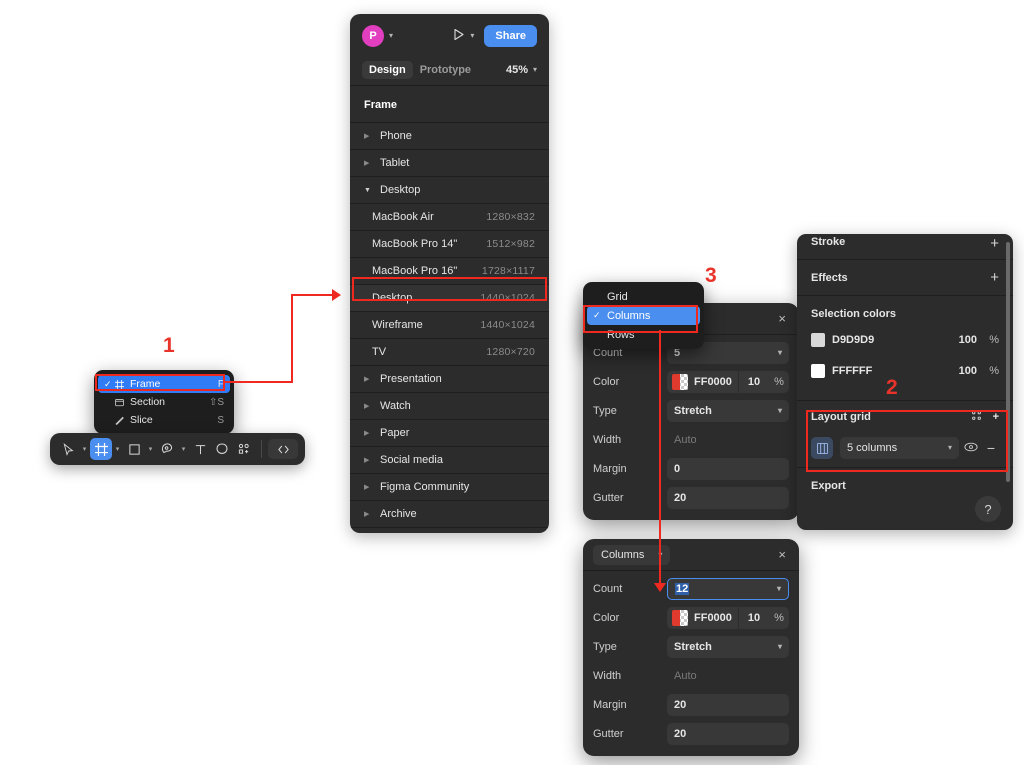 The height and width of the screenshot is (765, 1024). I want to click on shape-tool-button, so click(134, 449).